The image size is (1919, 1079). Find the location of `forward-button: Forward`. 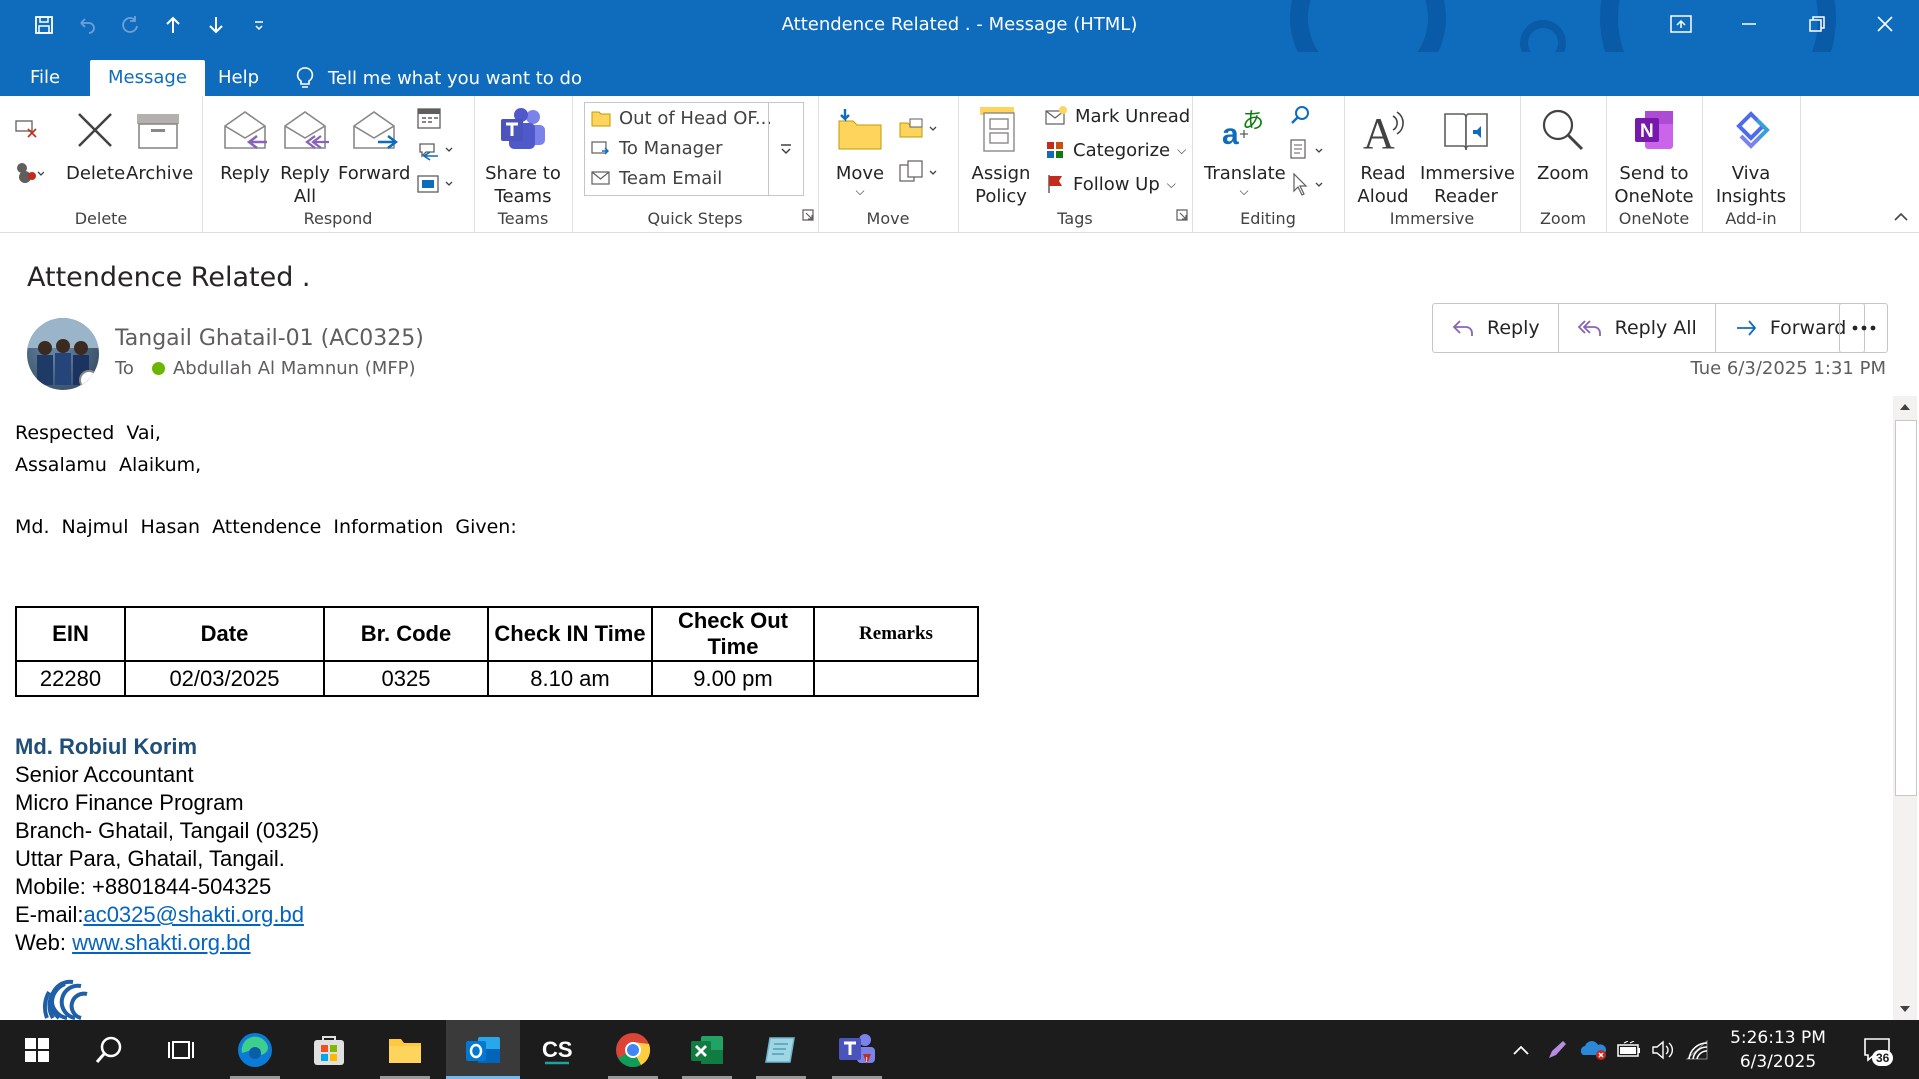

forward-button: Forward is located at coordinates (374, 143).